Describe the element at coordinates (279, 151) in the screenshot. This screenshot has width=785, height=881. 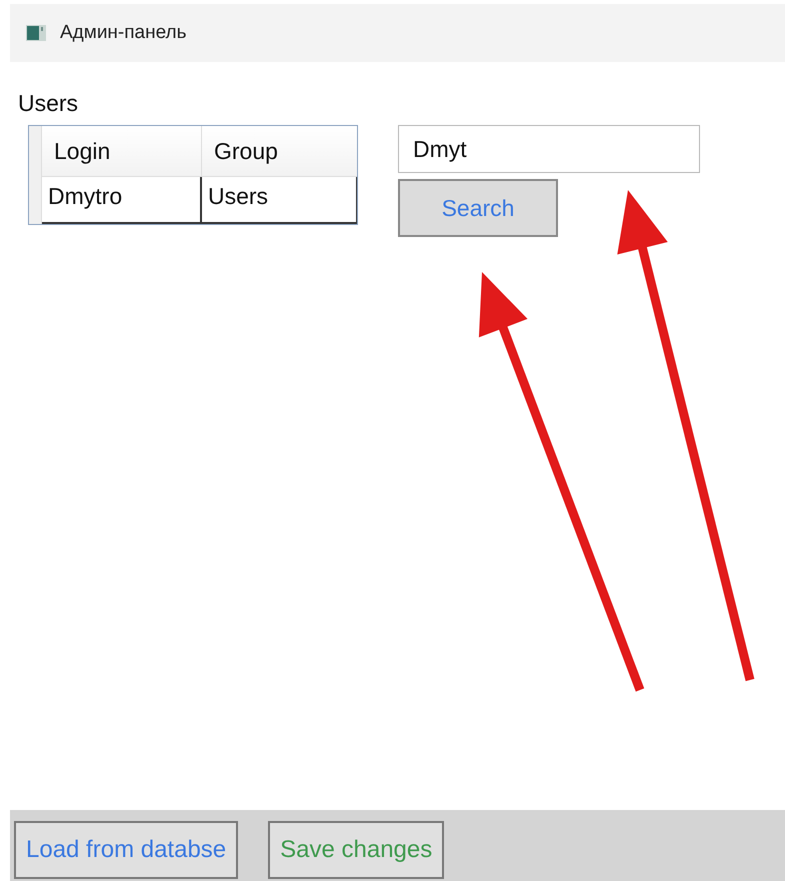
I see `column-header: Group` at that location.